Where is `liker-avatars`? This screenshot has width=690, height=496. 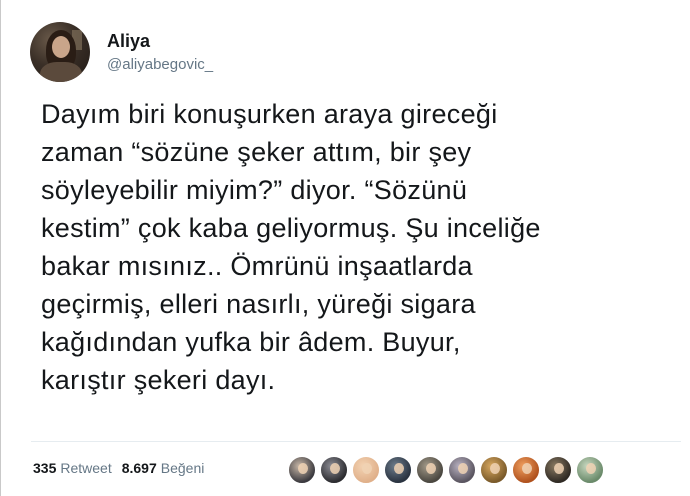 liker-avatars is located at coordinates (448, 470).